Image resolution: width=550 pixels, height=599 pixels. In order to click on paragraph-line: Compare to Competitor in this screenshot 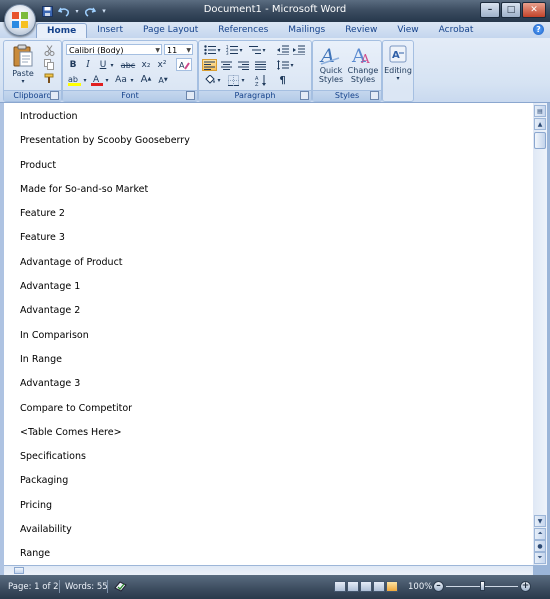, I will do `click(105, 414)`.